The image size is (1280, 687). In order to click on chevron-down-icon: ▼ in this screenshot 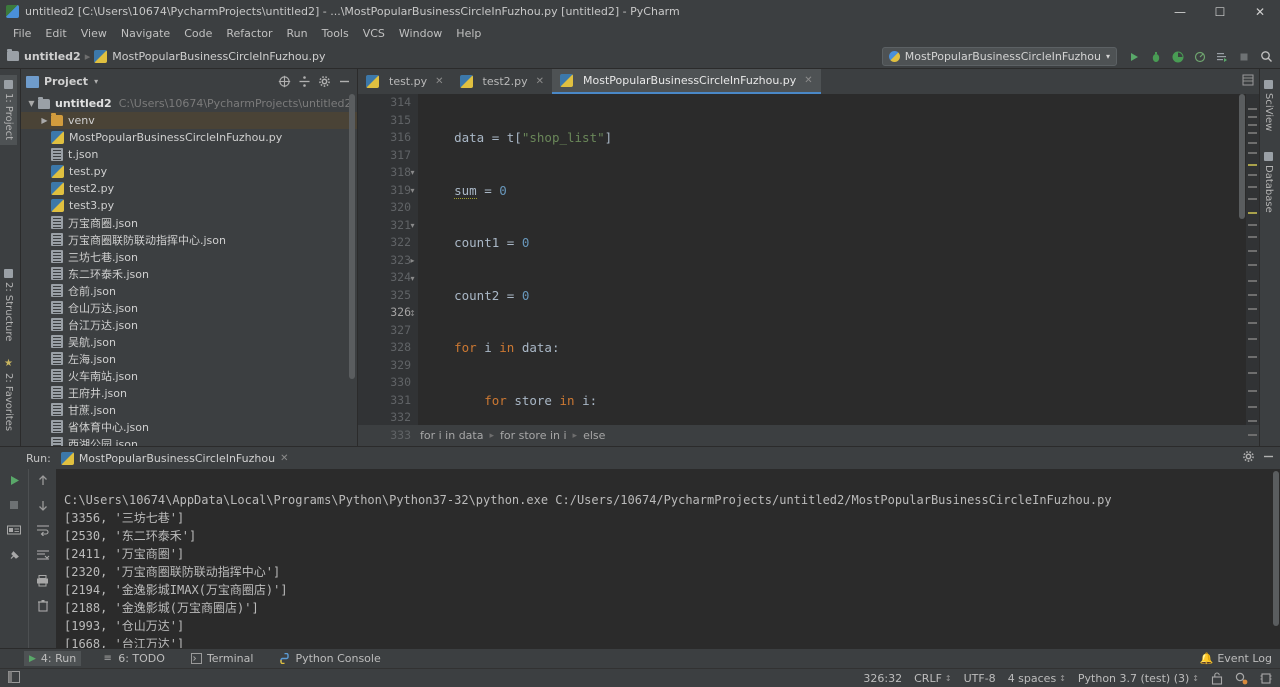, I will do `click(31, 103)`.